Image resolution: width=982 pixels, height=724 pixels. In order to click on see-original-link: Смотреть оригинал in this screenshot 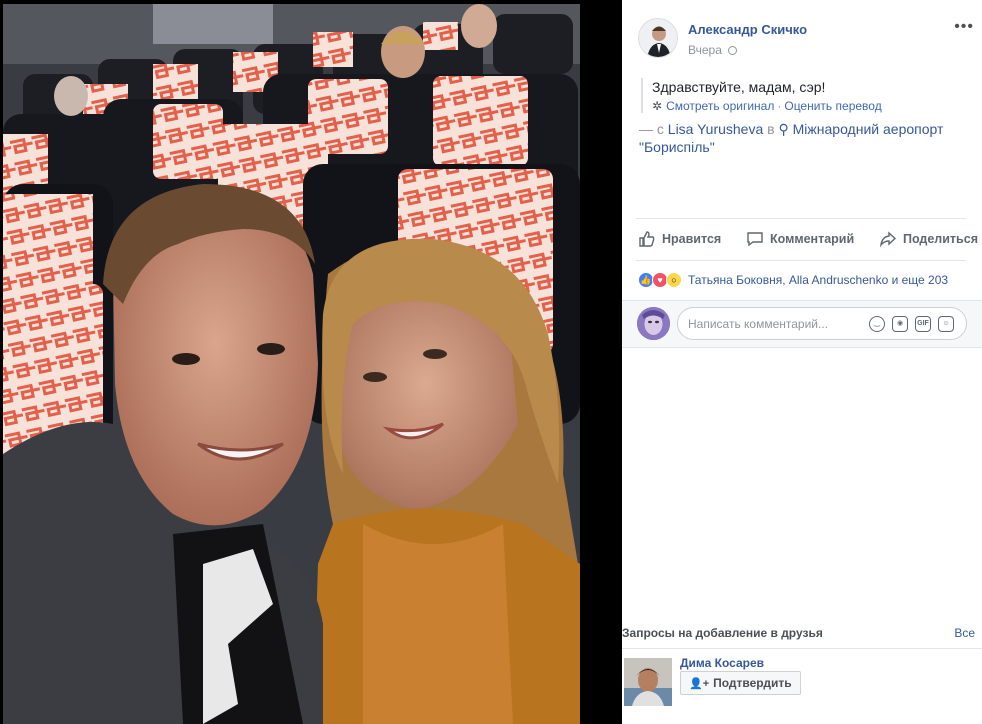, I will do `click(720, 106)`.